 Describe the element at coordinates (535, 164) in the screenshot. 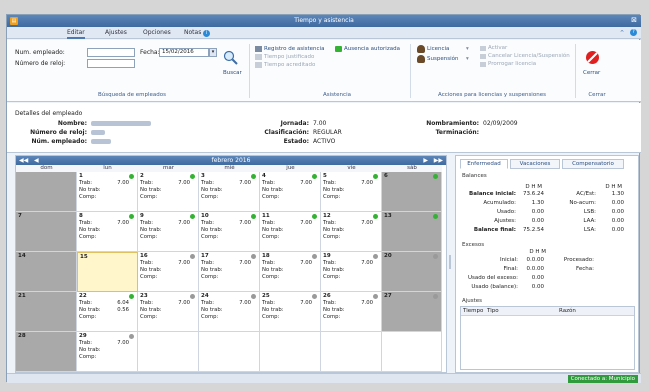

I see `tab-vacaciones: Vacaciones` at that location.